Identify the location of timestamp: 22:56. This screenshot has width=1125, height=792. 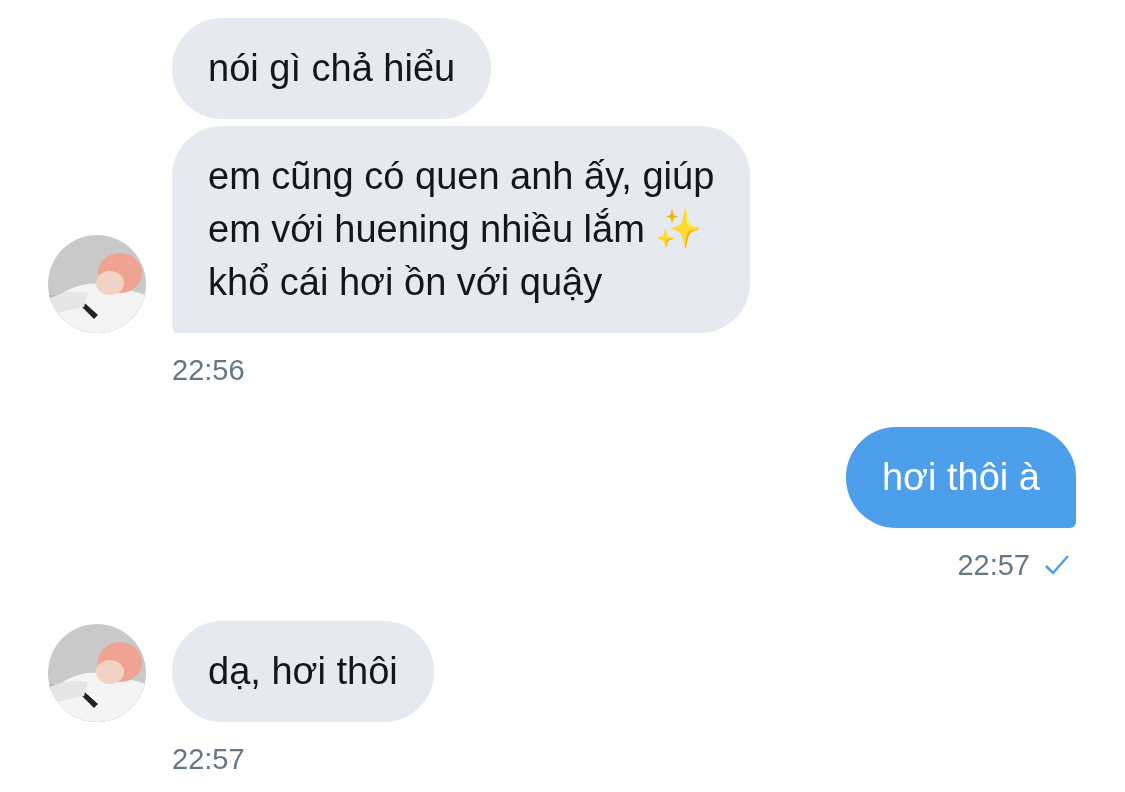
(208, 370).